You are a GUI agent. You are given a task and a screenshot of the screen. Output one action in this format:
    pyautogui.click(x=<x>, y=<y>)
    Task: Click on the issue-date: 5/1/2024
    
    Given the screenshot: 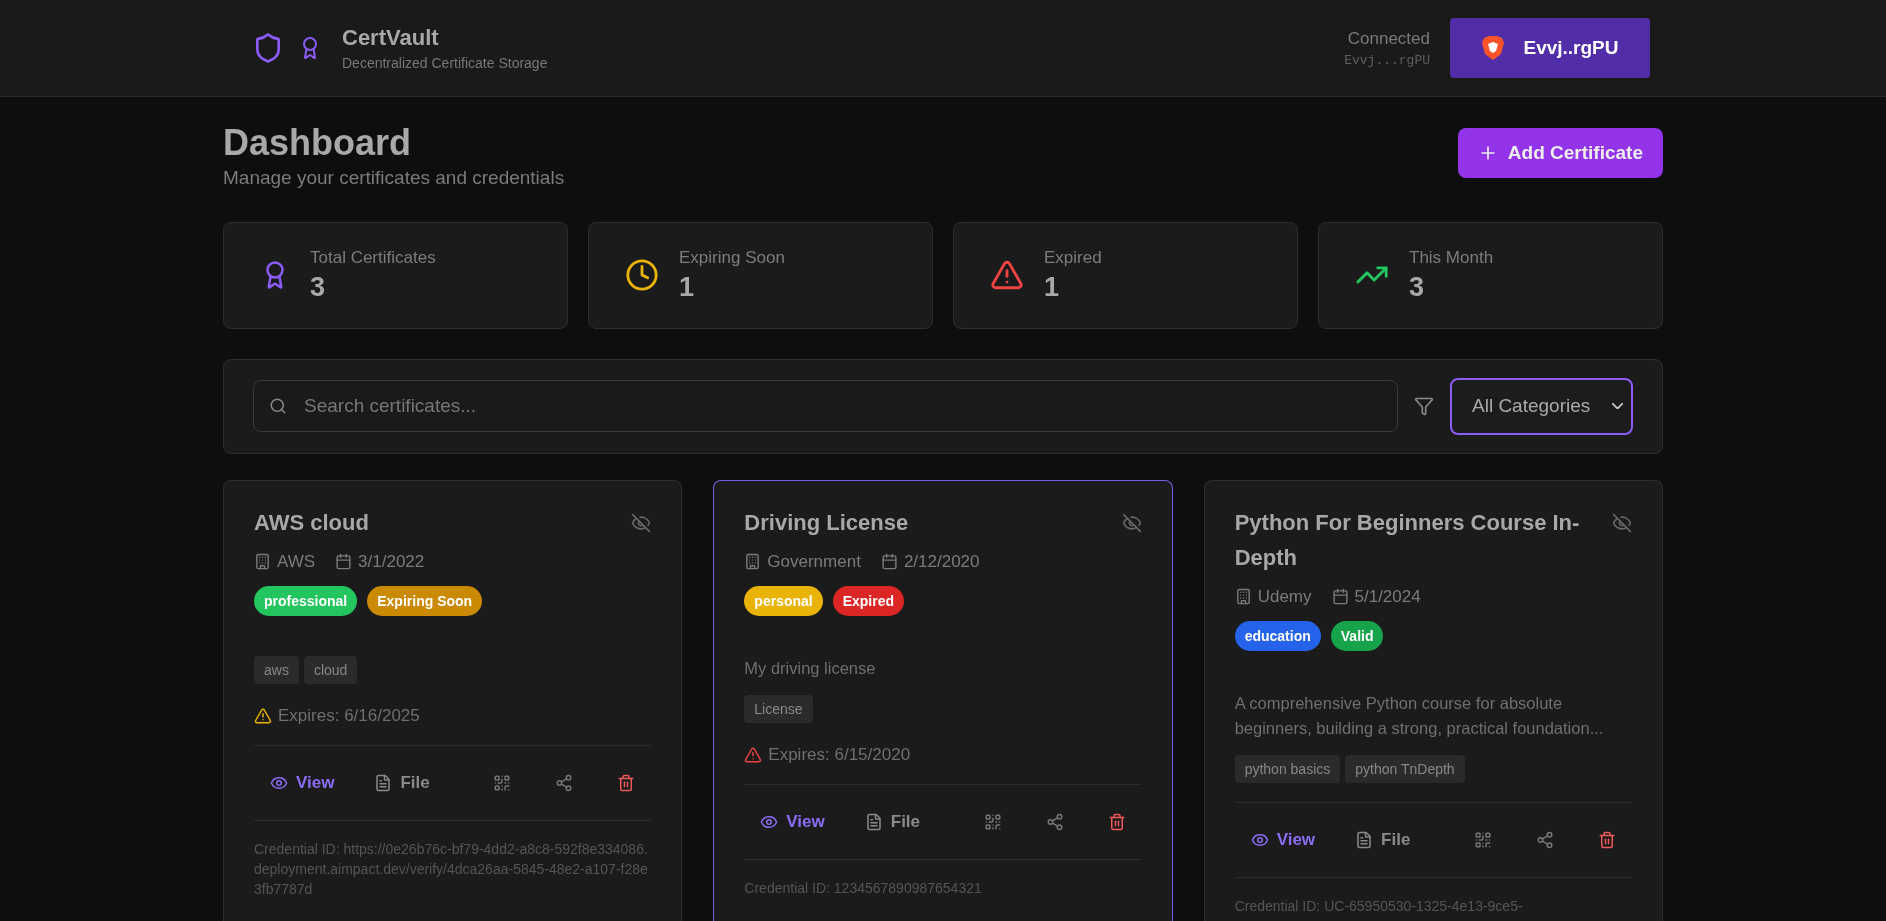 What is the action you would take?
    pyautogui.click(x=1376, y=596)
    